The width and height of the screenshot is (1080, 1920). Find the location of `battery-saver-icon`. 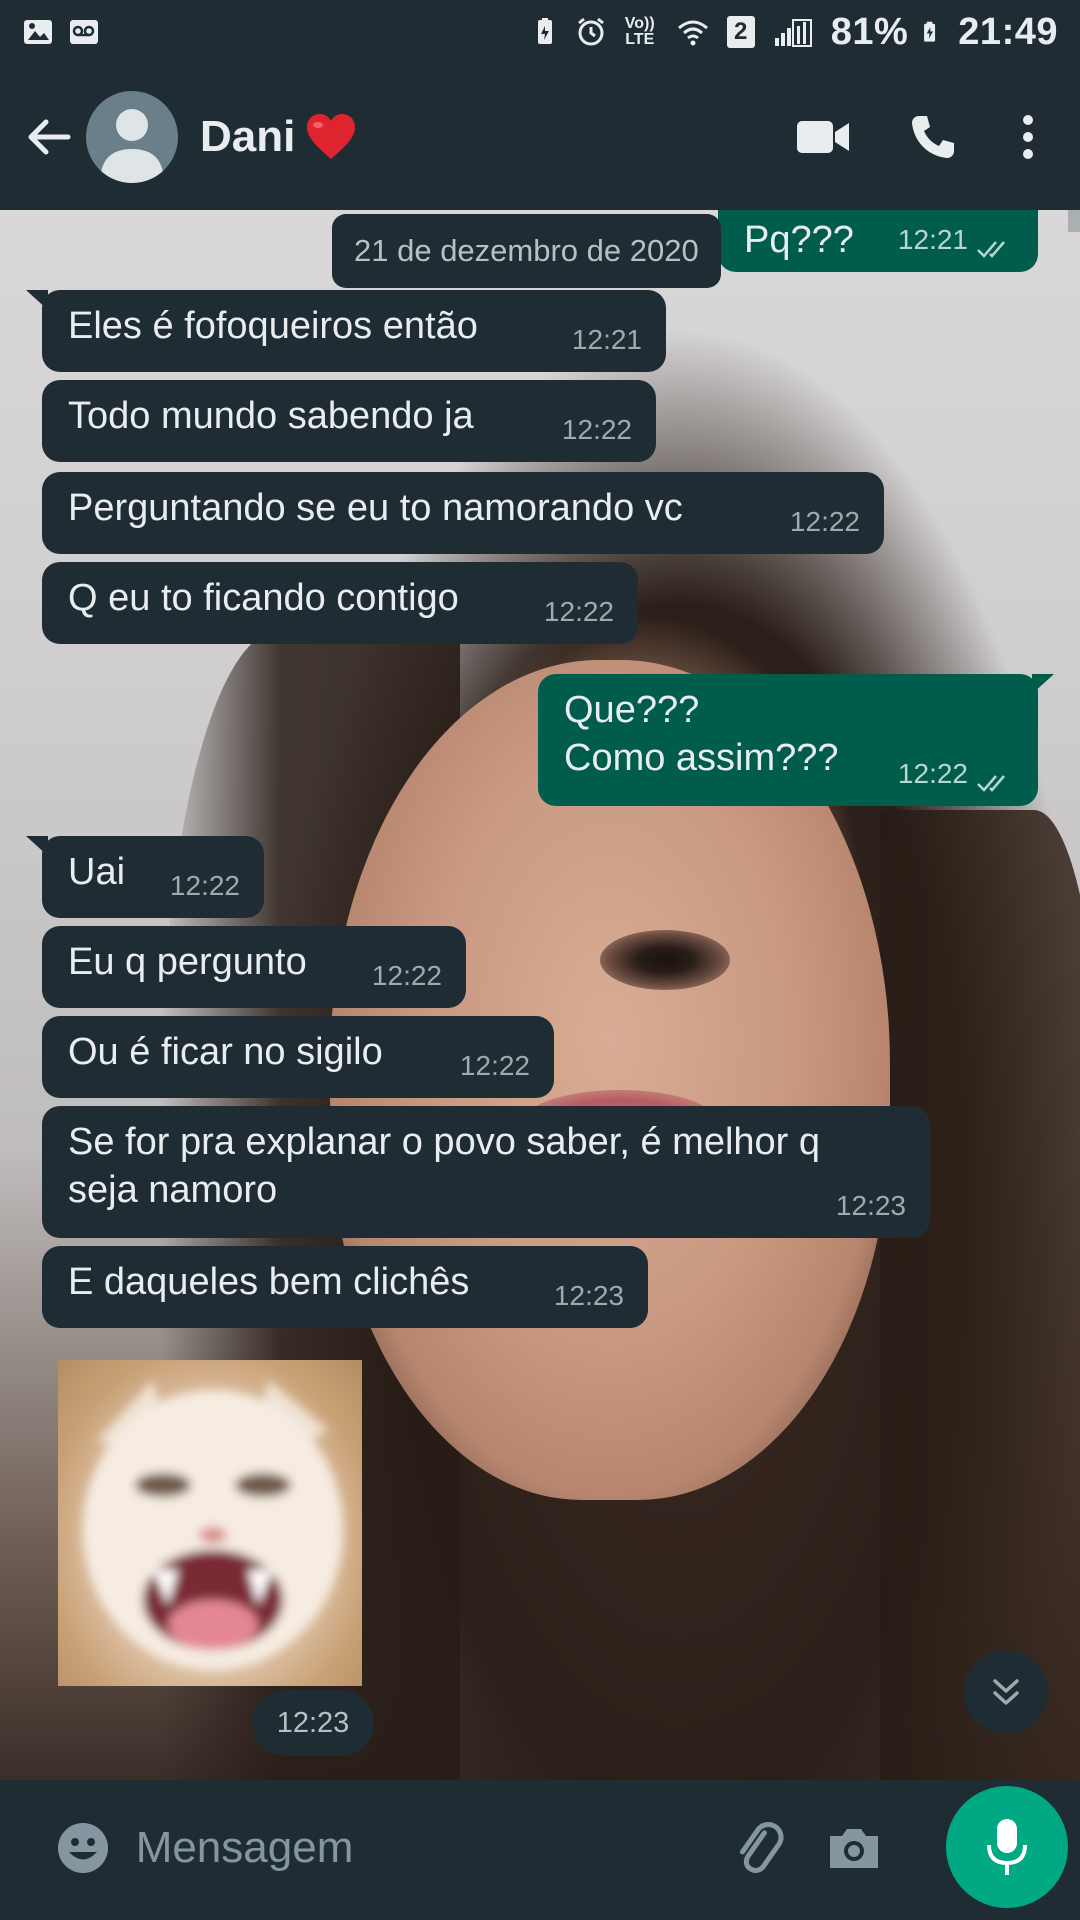

battery-saver-icon is located at coordinates (544, 31).